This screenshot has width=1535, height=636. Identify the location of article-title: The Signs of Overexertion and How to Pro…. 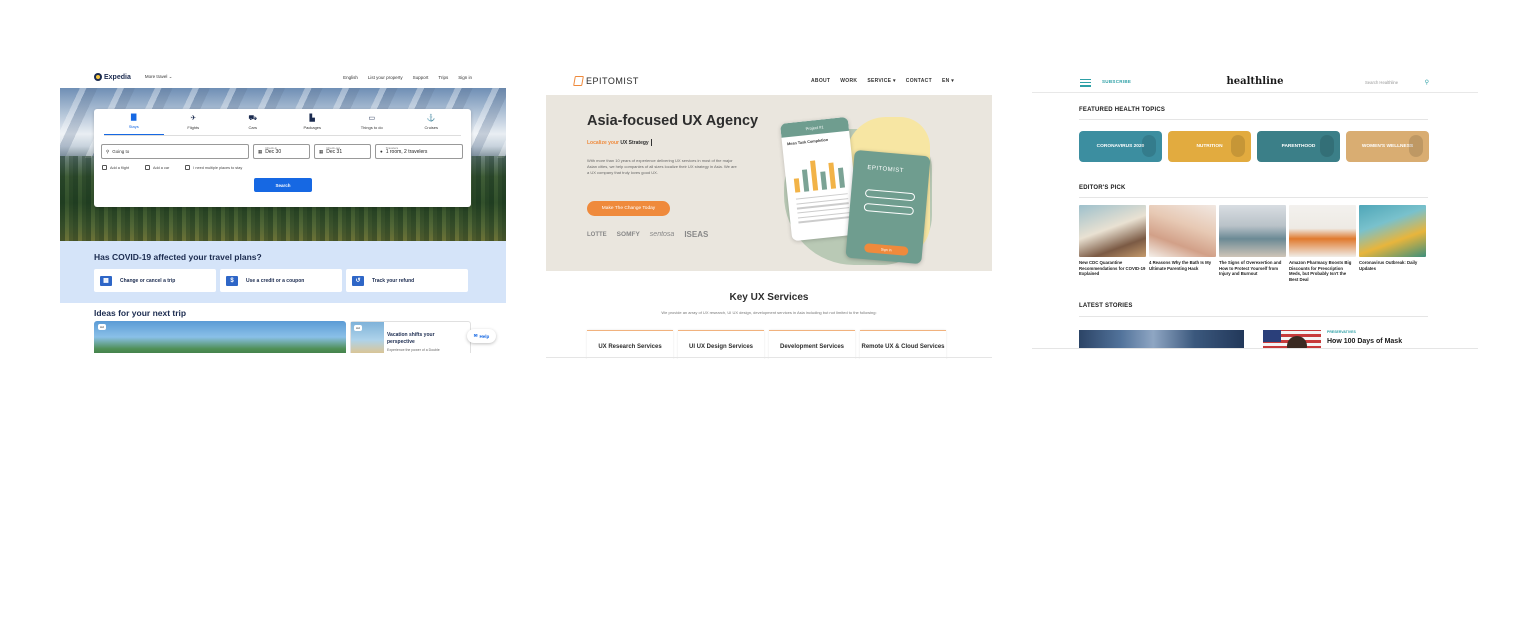
(1250, 268).